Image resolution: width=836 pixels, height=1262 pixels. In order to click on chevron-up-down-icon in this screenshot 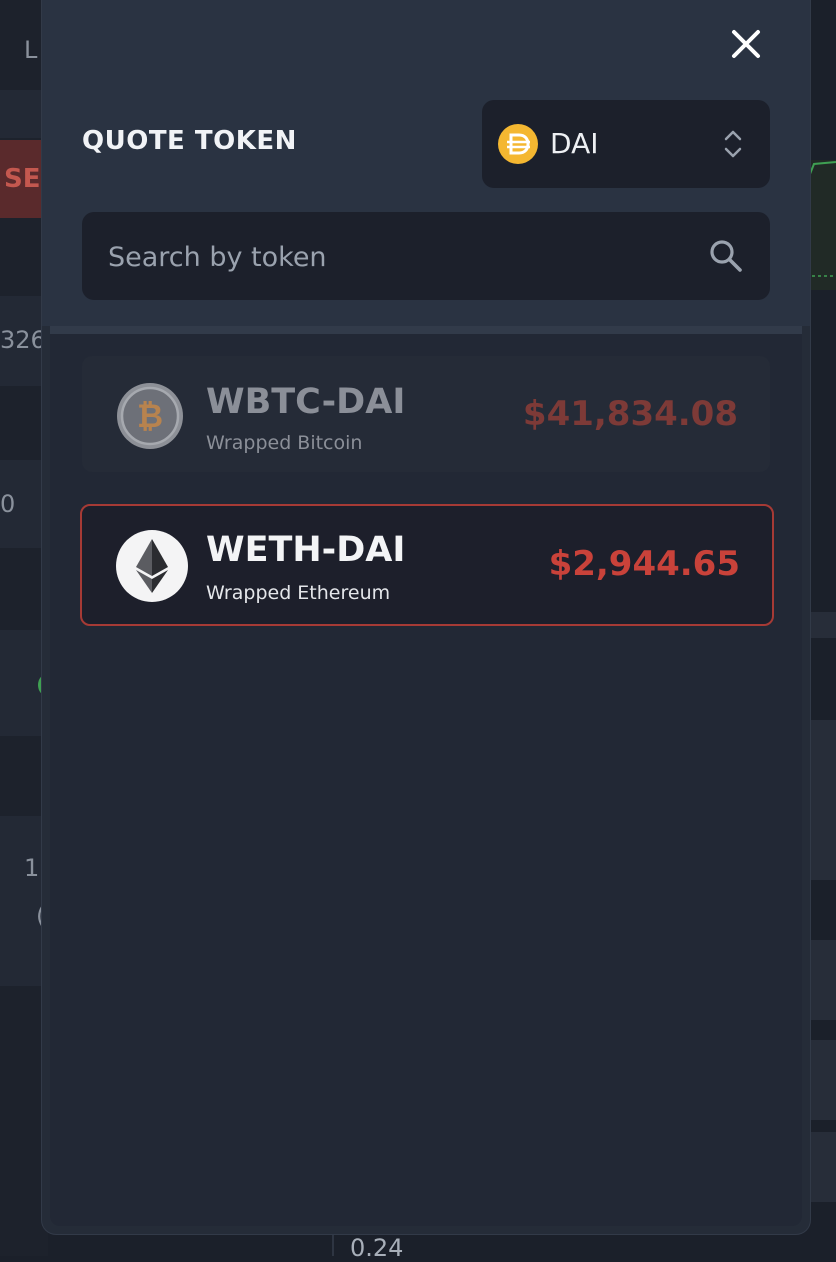, I will do `click(733, 144)`.